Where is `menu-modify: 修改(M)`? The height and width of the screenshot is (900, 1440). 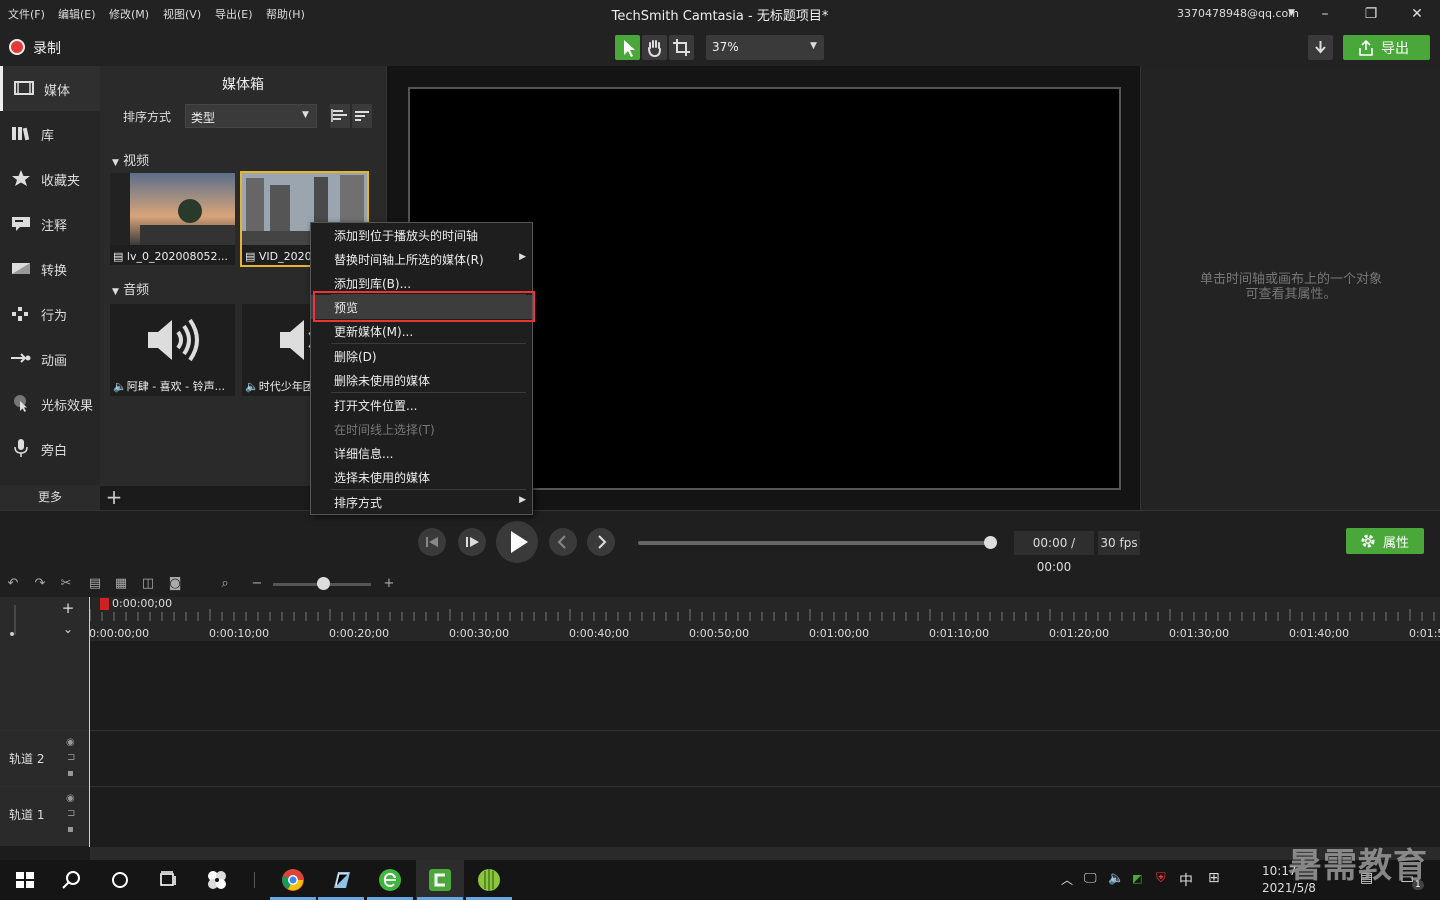 menu-modify: 修改(M) is located at coordinates (129, 14).